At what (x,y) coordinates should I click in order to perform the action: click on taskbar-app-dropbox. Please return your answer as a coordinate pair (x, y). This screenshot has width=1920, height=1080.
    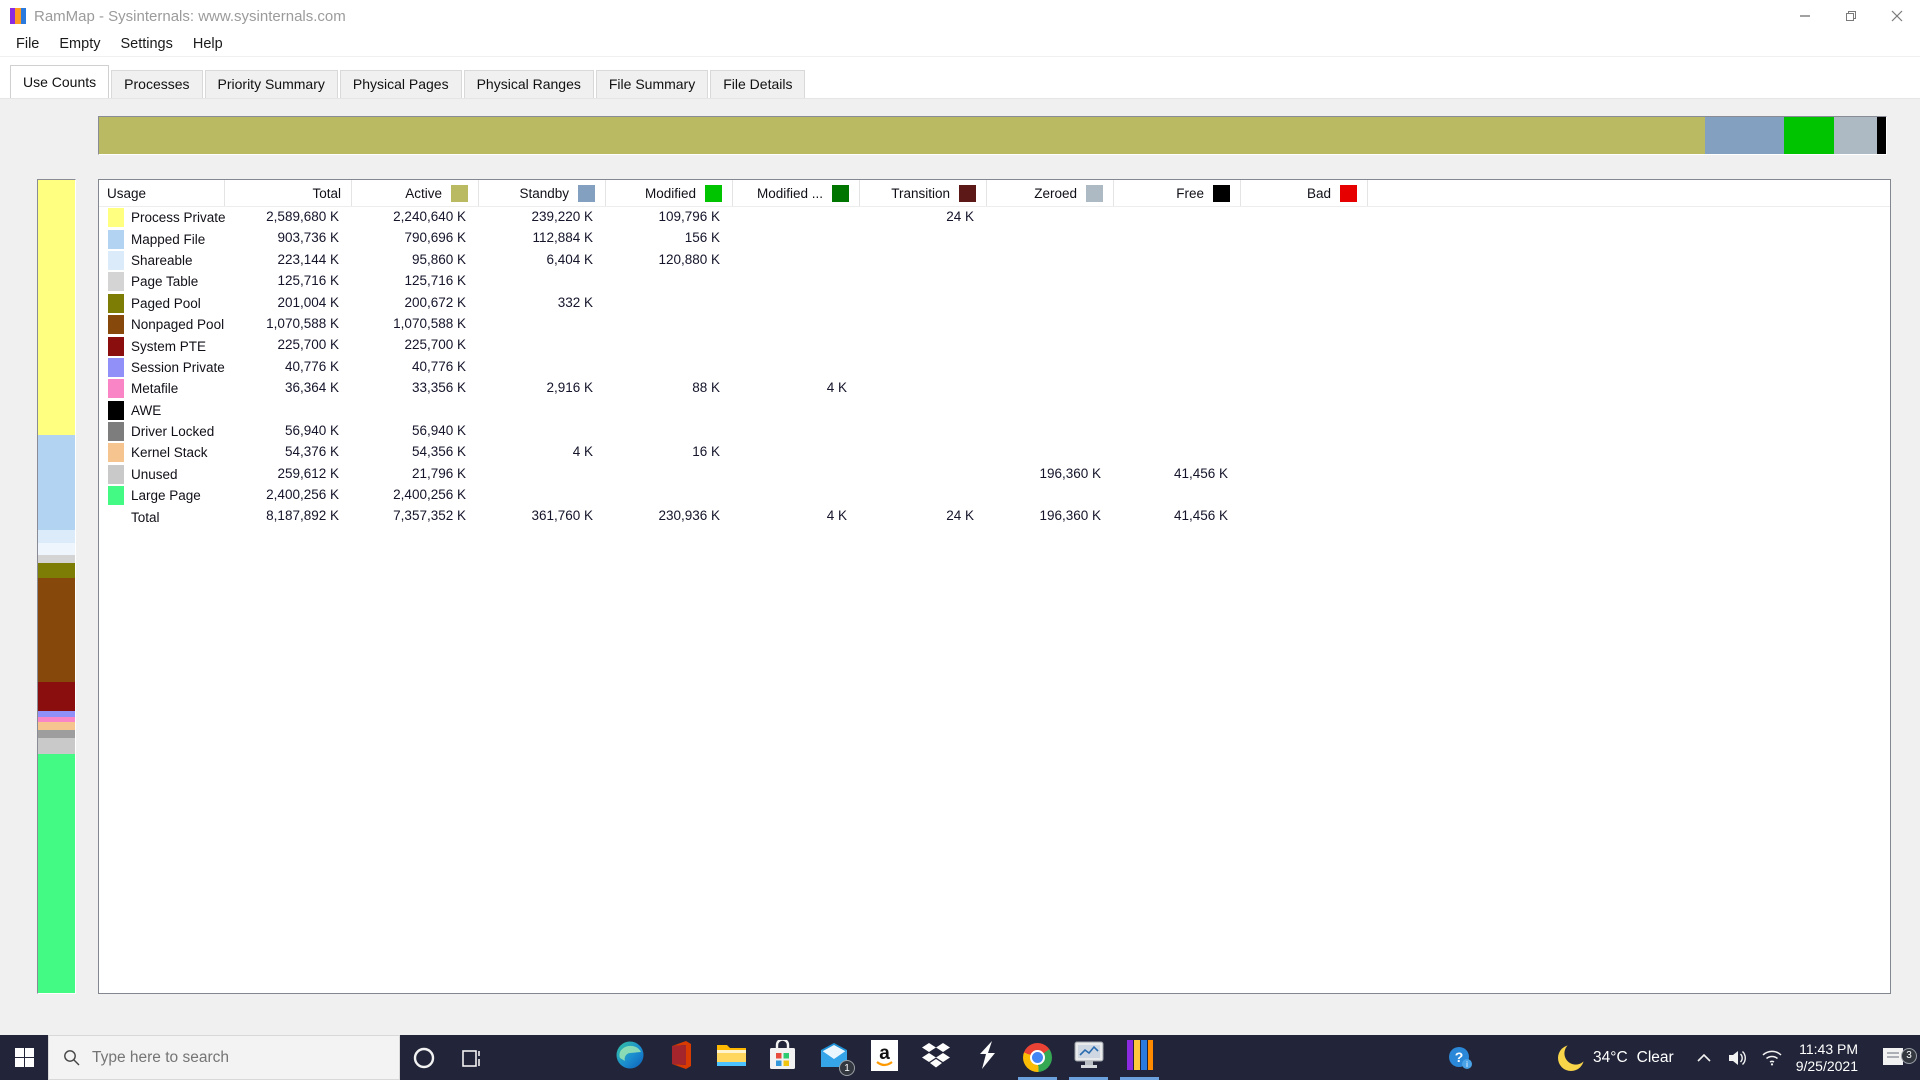
    Looking at the image, I should click on (935, 1057).